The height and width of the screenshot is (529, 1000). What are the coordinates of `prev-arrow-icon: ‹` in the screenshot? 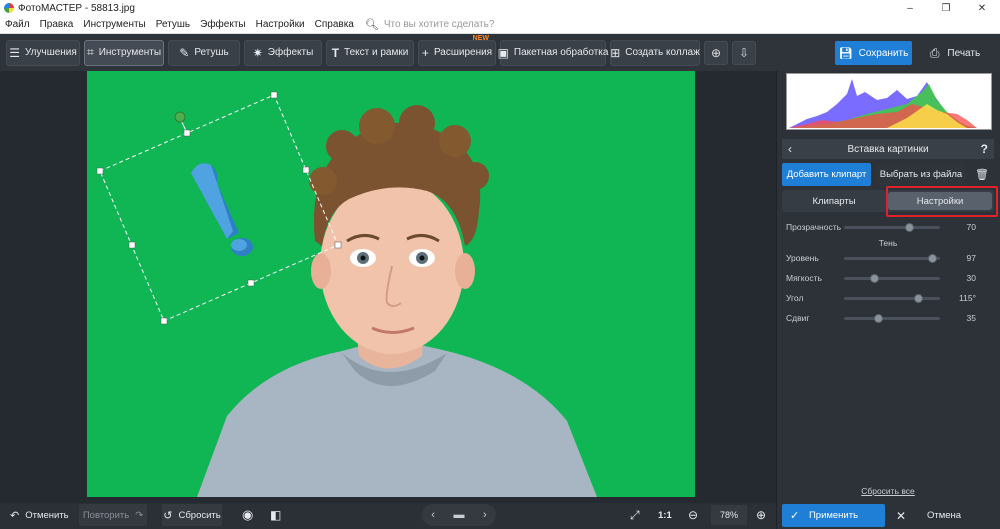 It's located at (433, 515).